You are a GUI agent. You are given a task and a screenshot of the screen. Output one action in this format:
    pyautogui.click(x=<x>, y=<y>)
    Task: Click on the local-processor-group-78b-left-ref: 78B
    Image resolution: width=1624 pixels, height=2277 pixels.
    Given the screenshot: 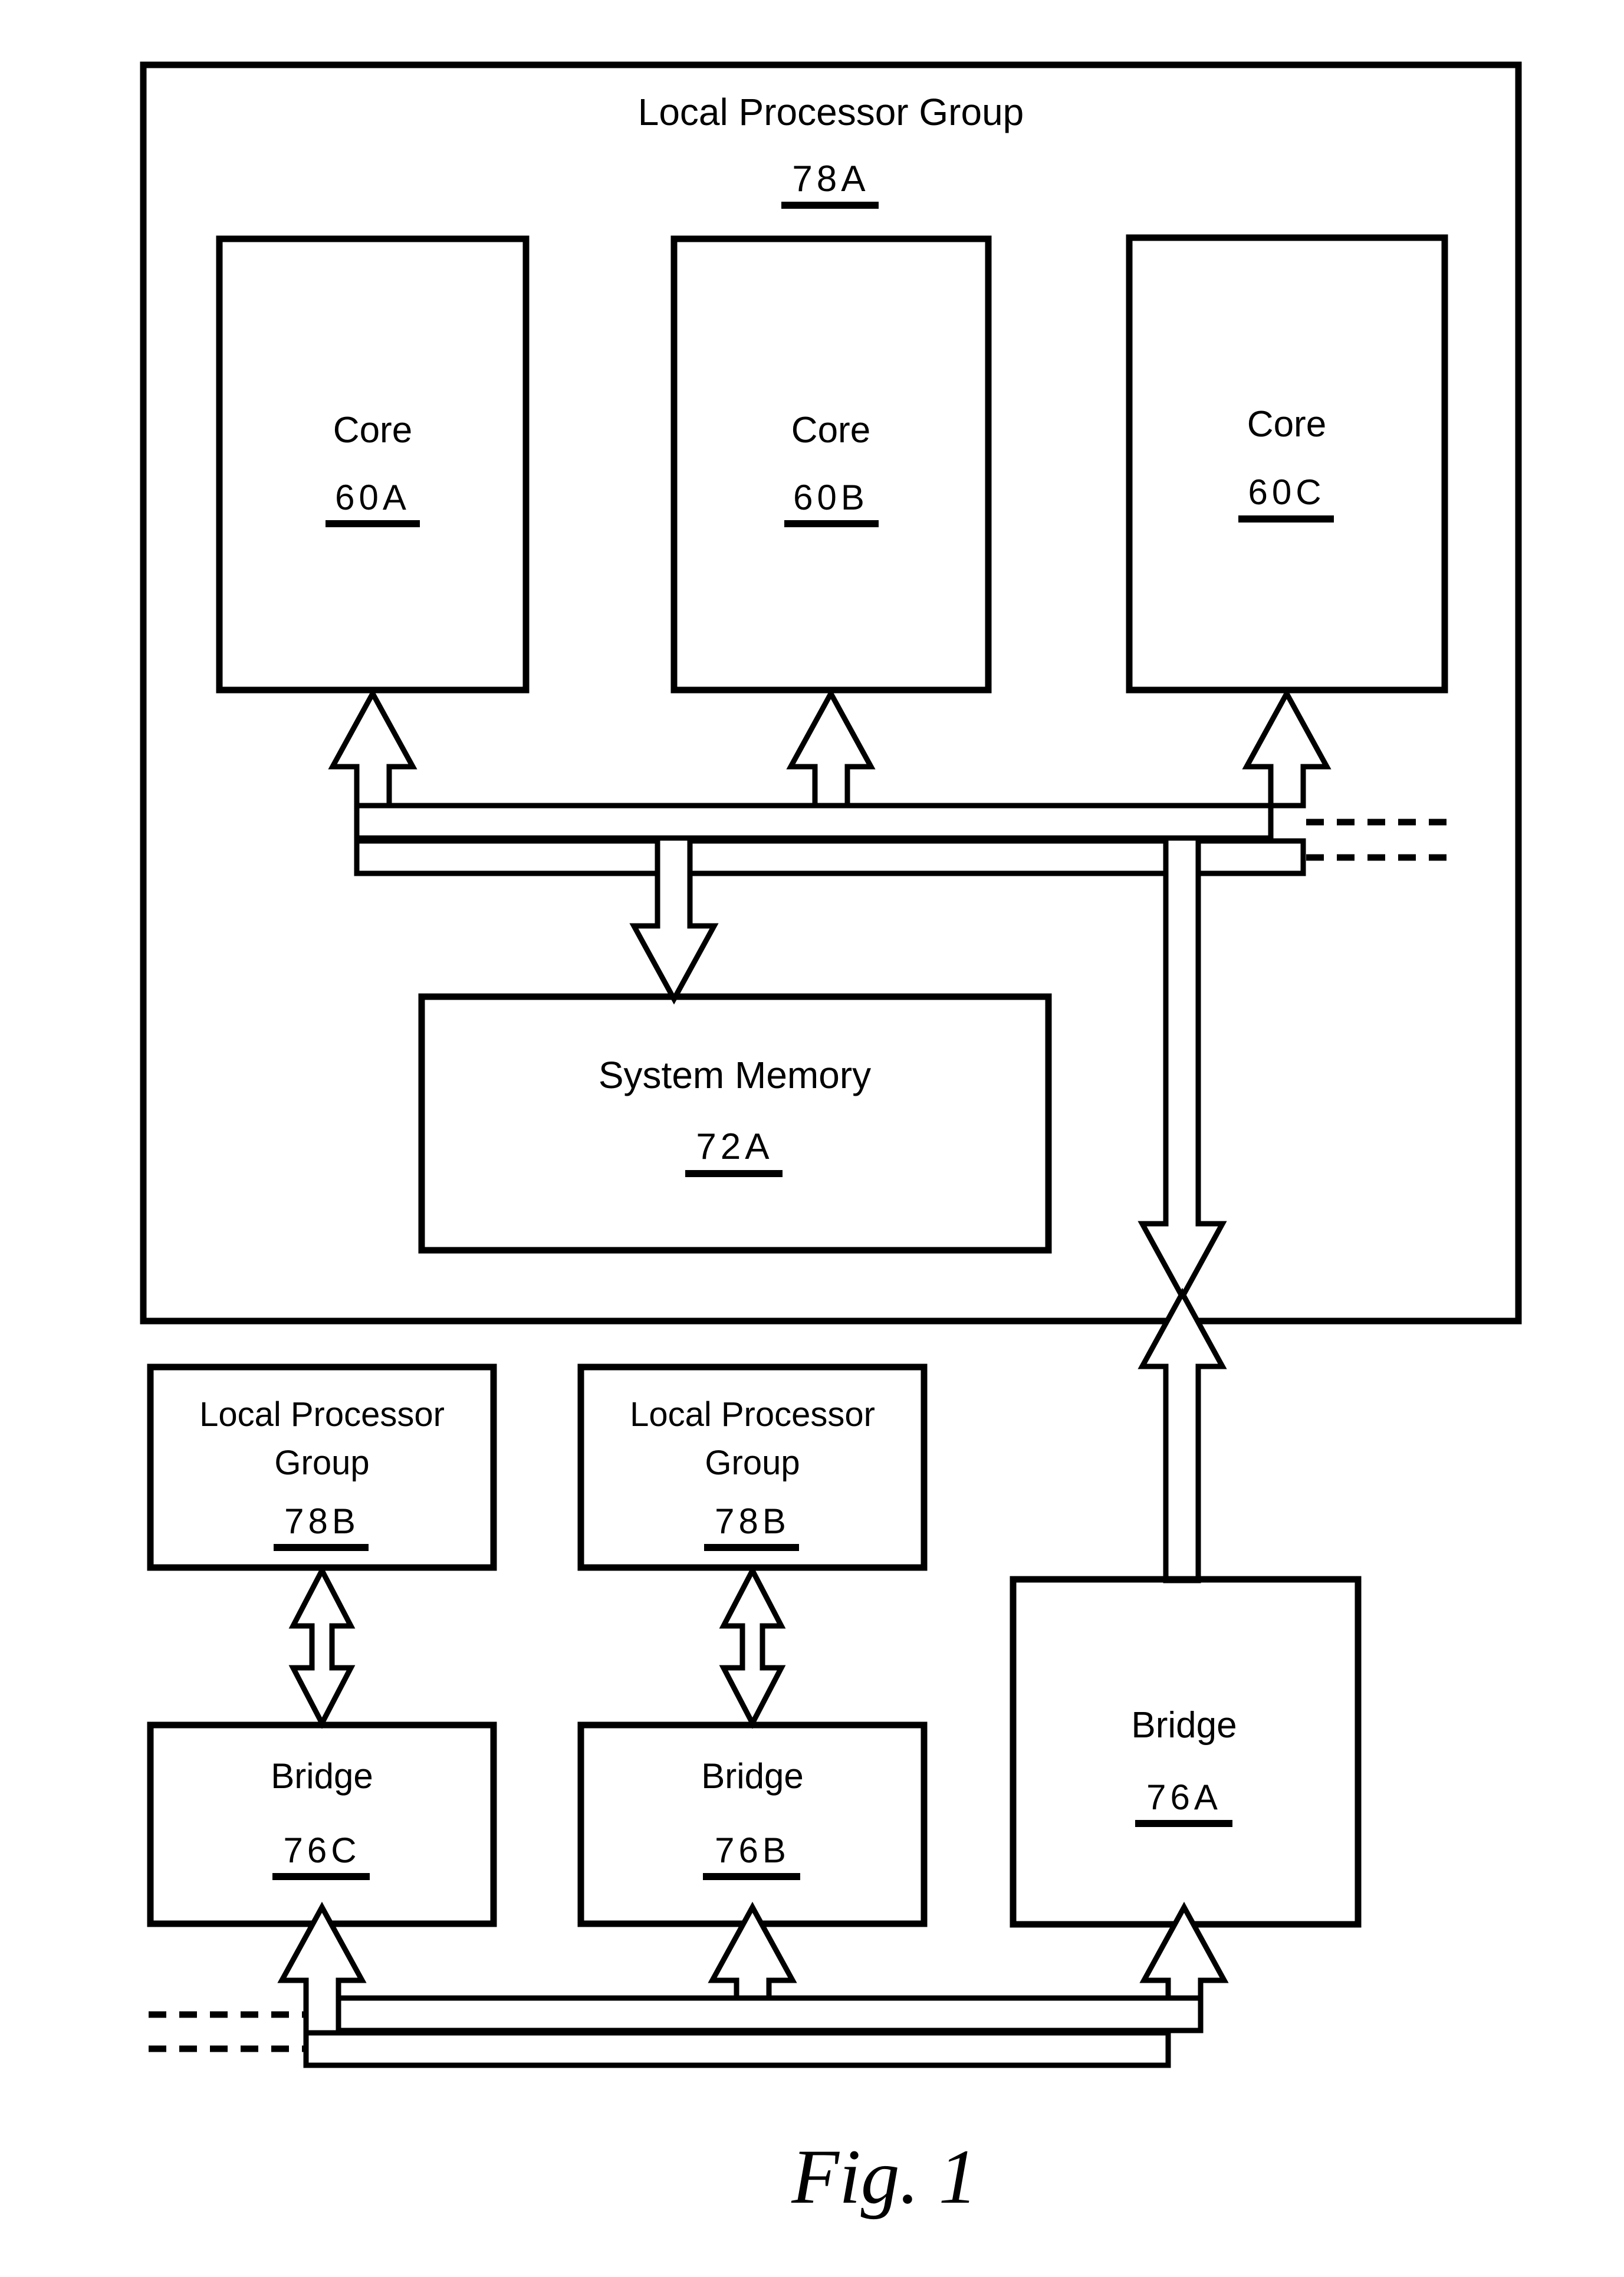 What is the action you would take?
    pyautogui.click(x=322, y=1521)
    